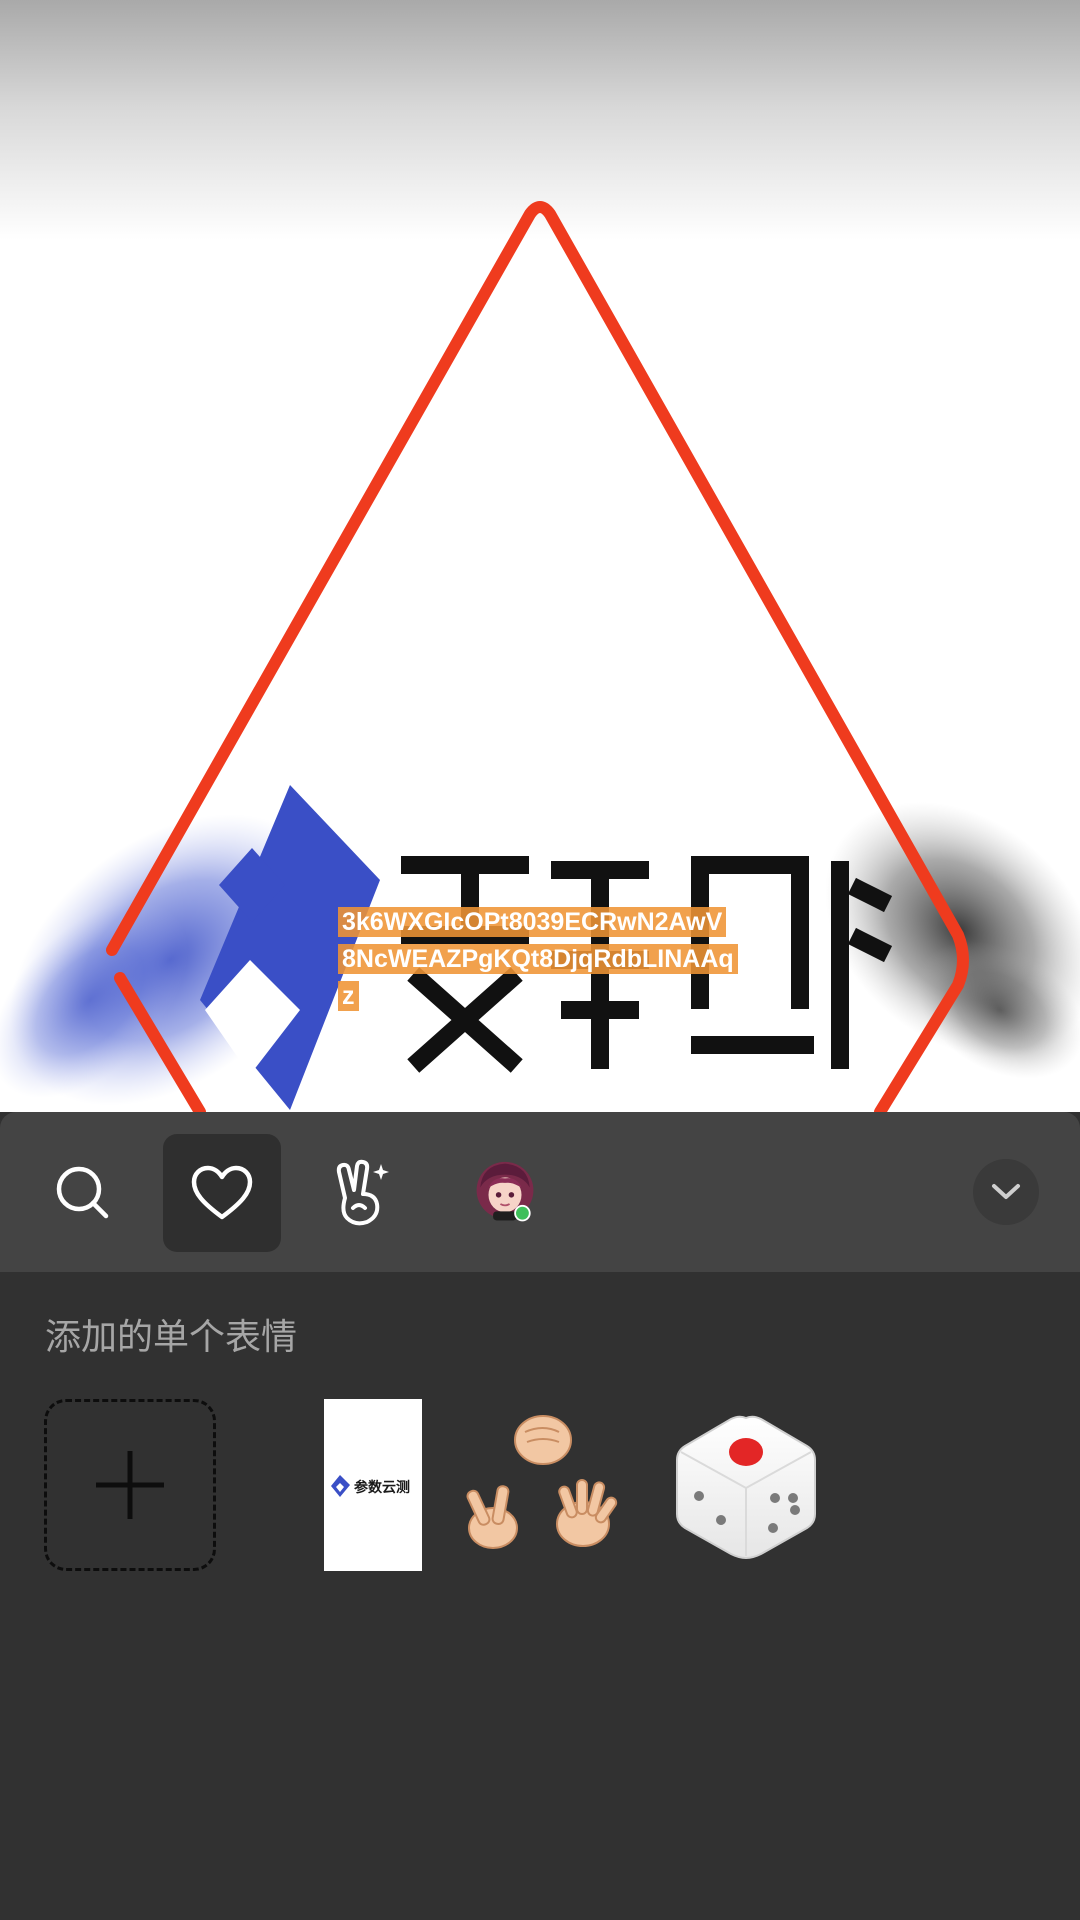 The height and width of the screenshot is (1920, 1080). I want to click on tab-gestures, so click(361, 1193).